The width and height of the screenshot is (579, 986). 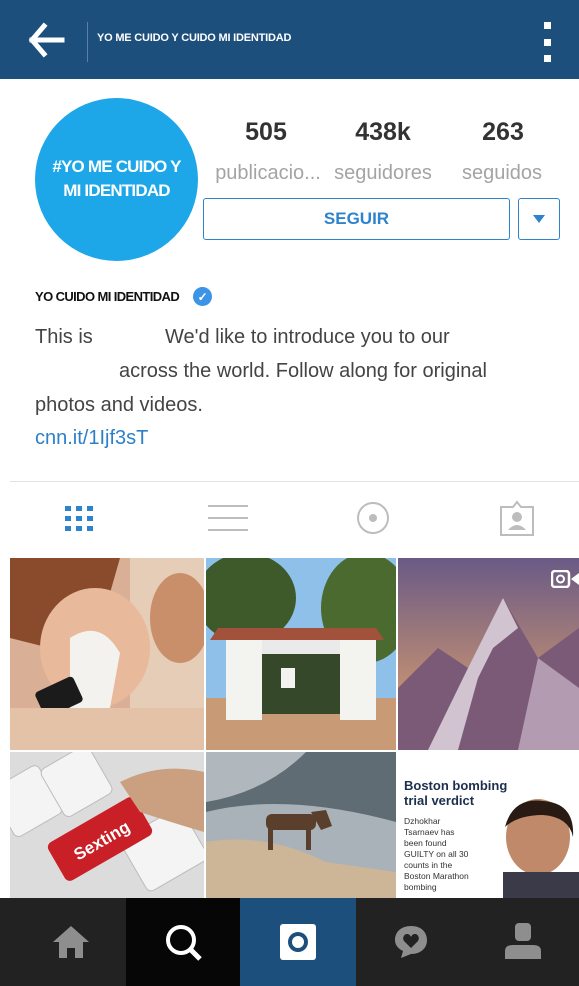 I want to click on section-divider, so click(x=294, y=481).